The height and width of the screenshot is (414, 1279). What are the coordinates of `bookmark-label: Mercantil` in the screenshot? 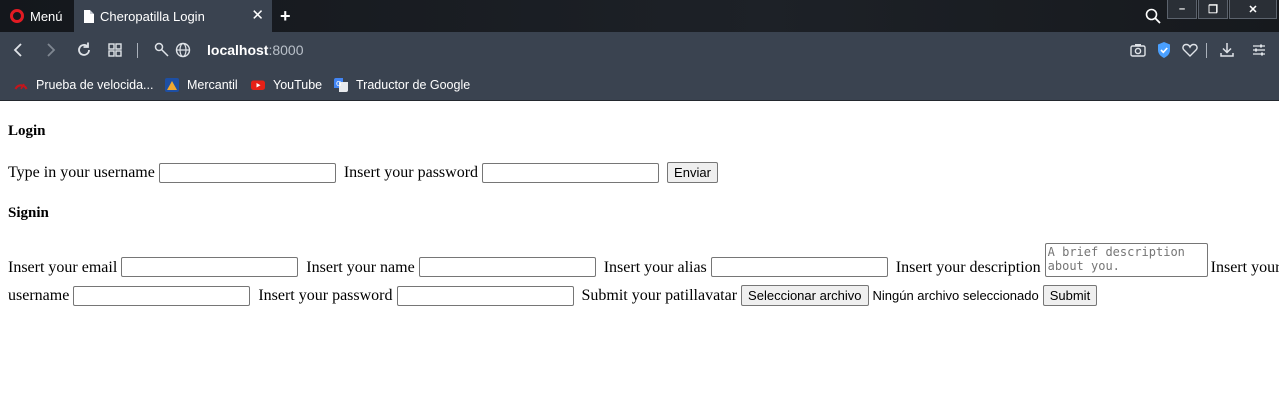 It's located at (212, 84).